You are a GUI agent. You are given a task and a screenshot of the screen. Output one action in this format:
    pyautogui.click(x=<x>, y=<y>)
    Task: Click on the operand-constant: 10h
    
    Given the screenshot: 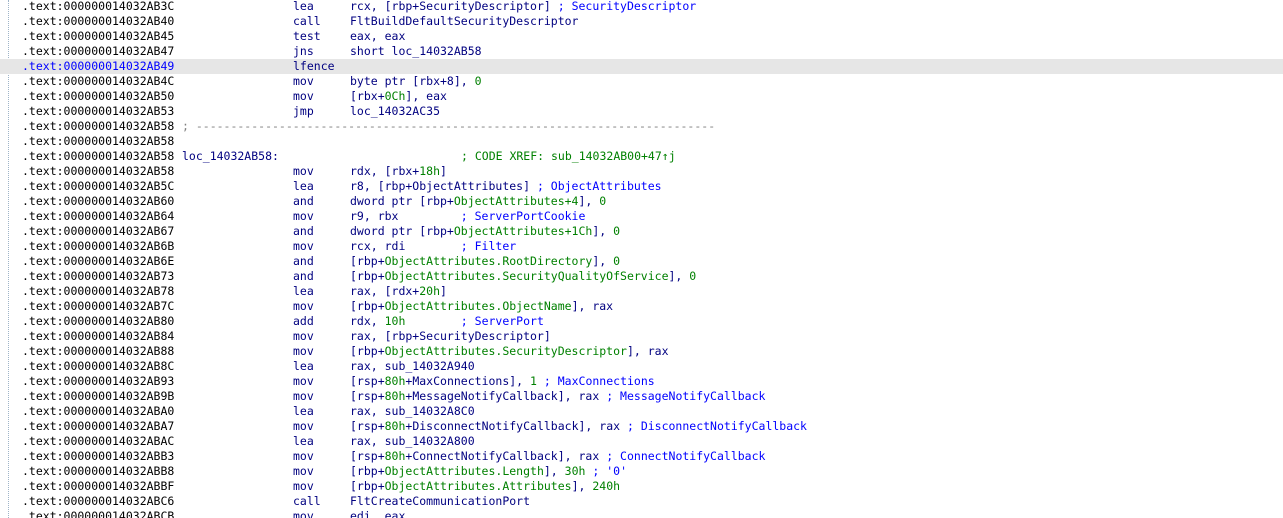 What is the action you would take?
    pyautogui.click(x=395, y=321)
    